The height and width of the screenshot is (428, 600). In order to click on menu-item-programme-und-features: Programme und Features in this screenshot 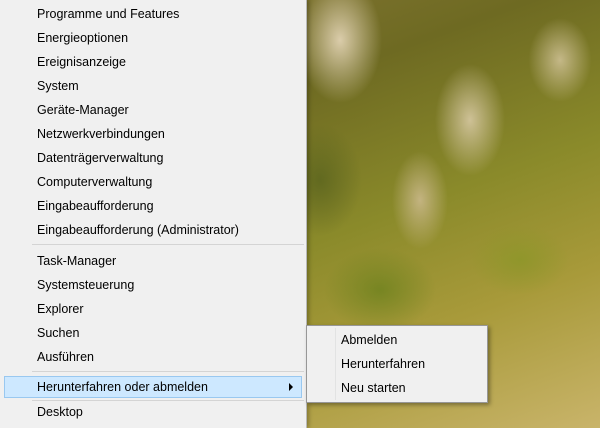, I will do `click(153, 14)`.